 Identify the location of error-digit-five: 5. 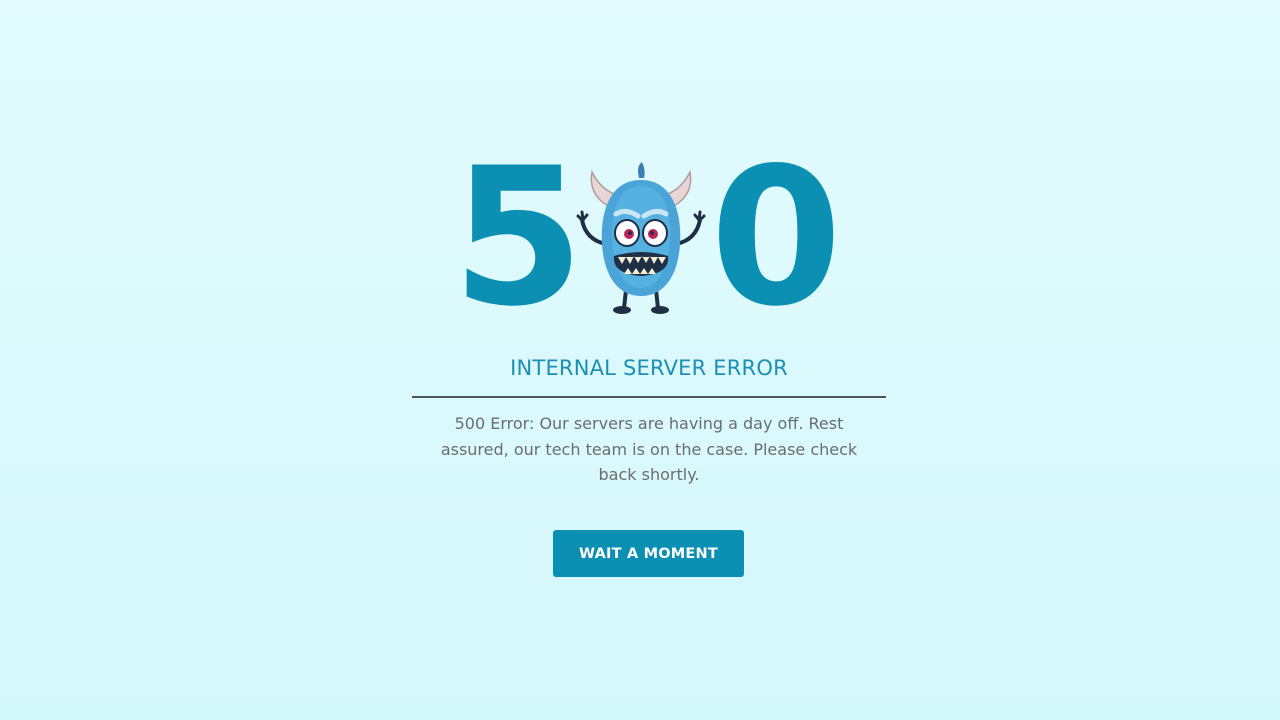
(518, 237).